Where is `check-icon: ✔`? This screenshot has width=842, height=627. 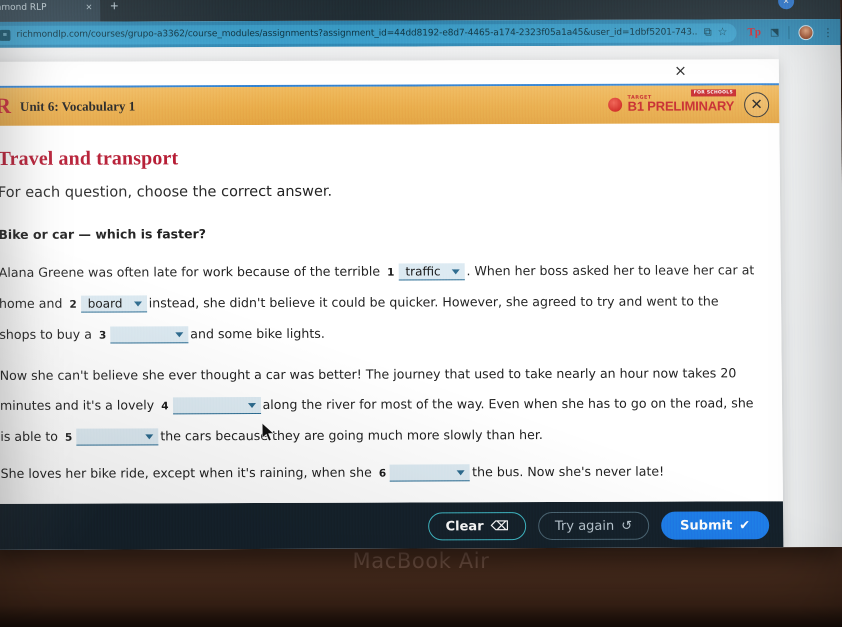 check-icon: ✔ is located at coordinates (745, 525).